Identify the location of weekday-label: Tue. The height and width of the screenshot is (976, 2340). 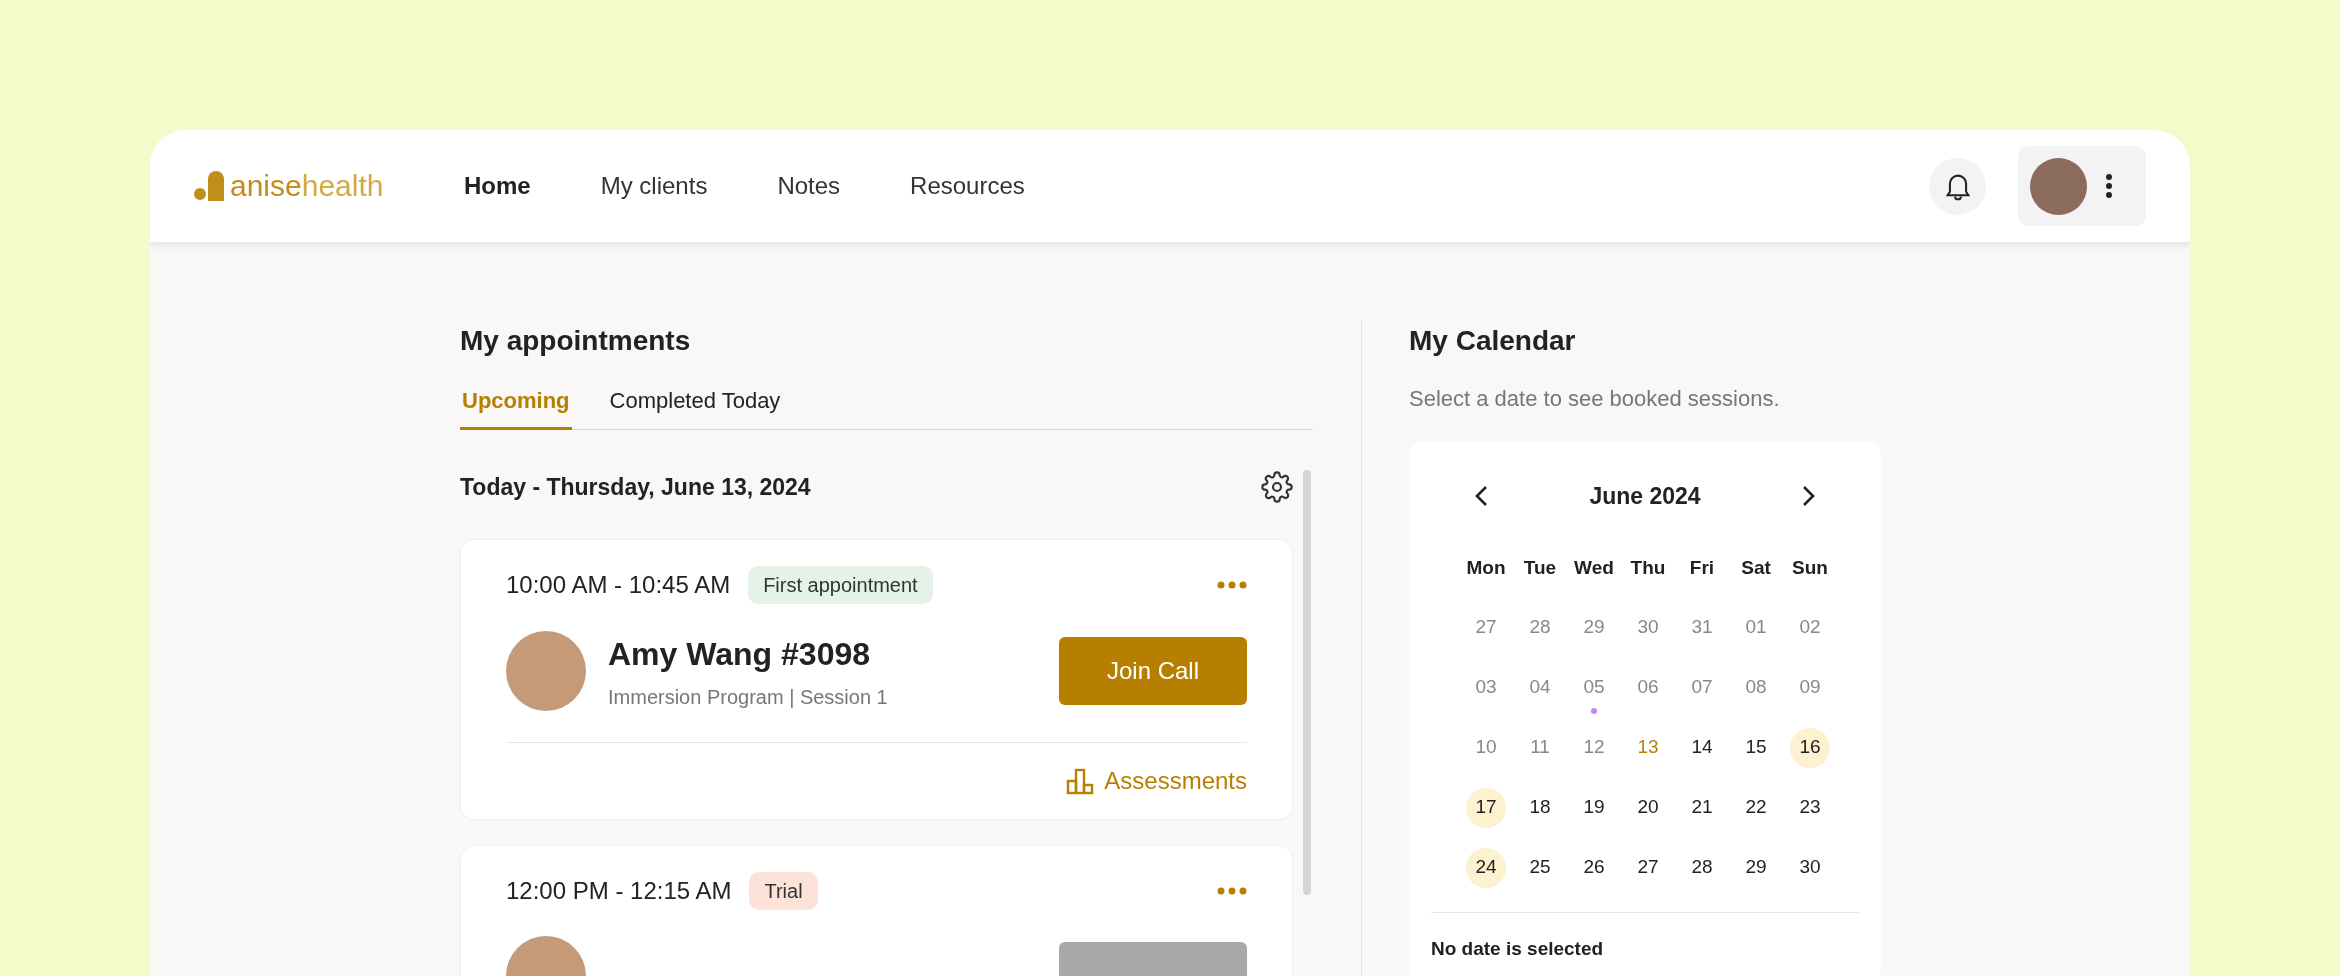
(1540, 567).